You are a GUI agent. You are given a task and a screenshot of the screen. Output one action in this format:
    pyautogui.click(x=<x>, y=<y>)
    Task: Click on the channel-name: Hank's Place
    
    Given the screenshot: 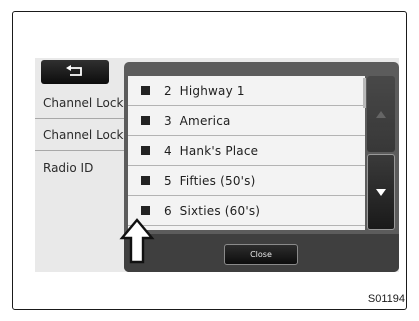 What is the action you would take?
    pyautogui.click(x=219, y=150)
    